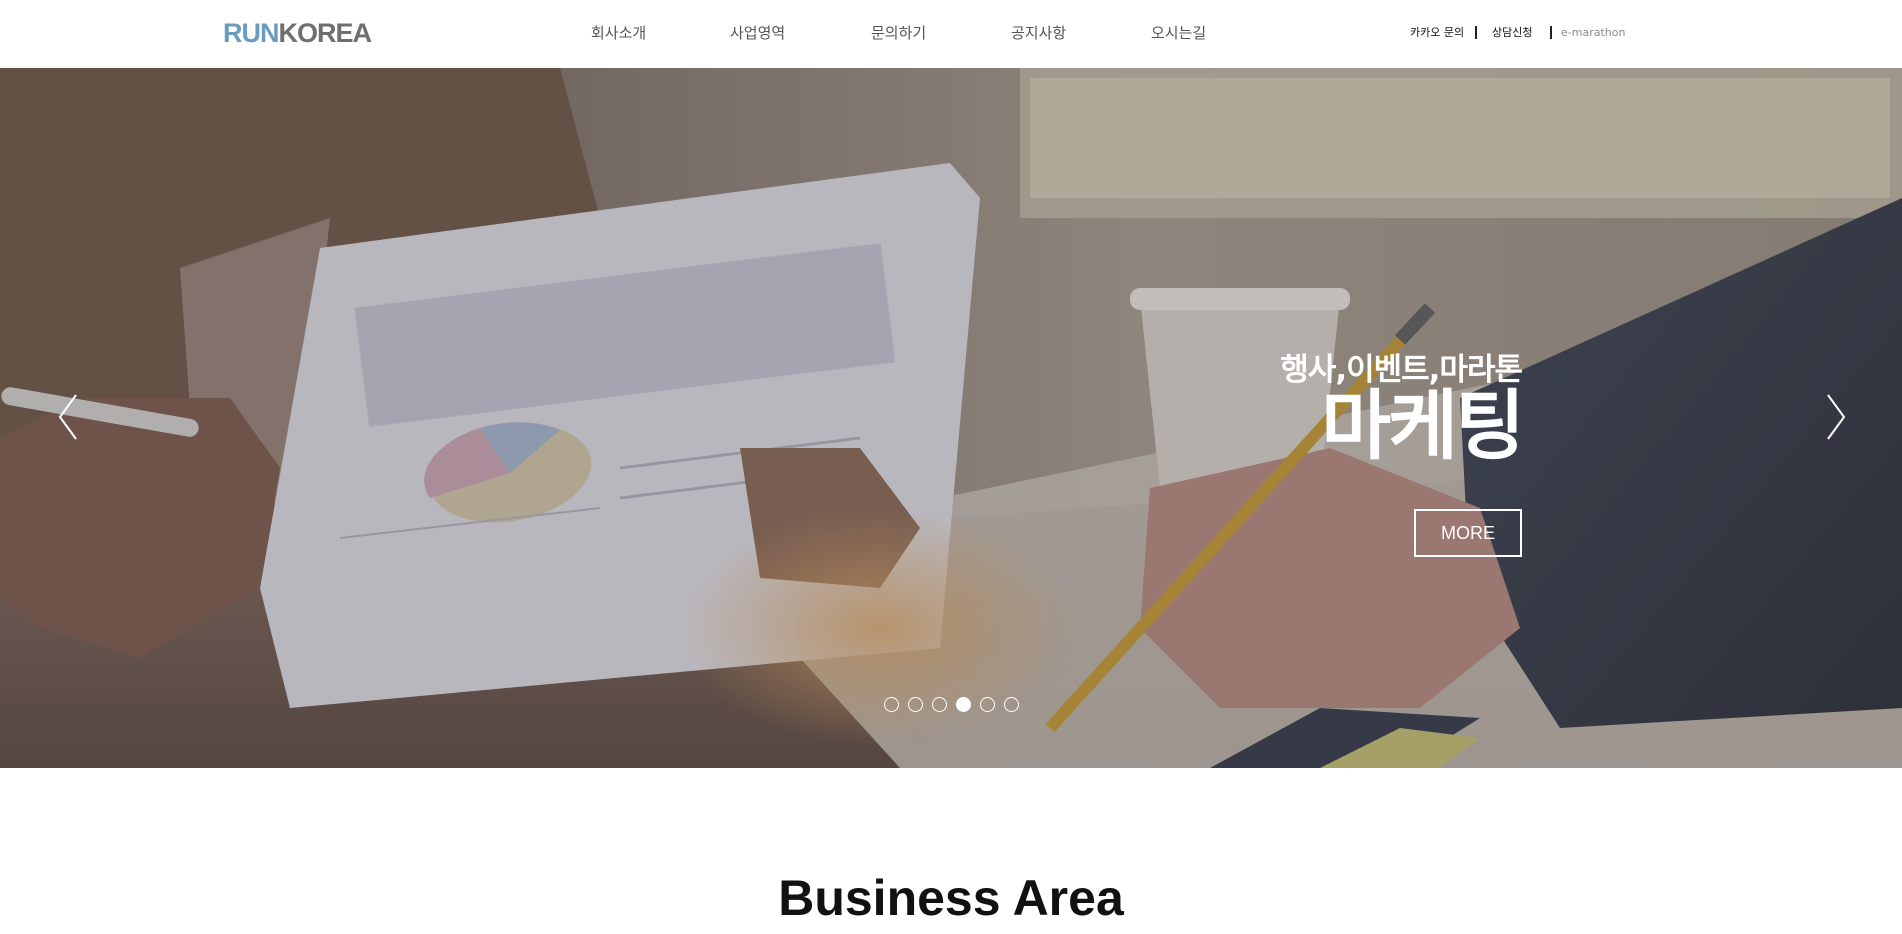 This screenshot has height=934, width=1902. I want to click on chevron-left-icon, so click(69, 417).